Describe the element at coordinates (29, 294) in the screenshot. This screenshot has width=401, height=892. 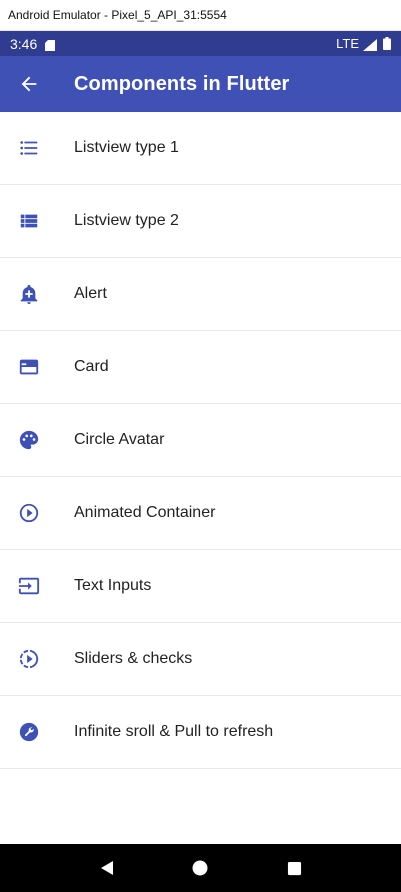
I see `add-alert-icon` at that location.